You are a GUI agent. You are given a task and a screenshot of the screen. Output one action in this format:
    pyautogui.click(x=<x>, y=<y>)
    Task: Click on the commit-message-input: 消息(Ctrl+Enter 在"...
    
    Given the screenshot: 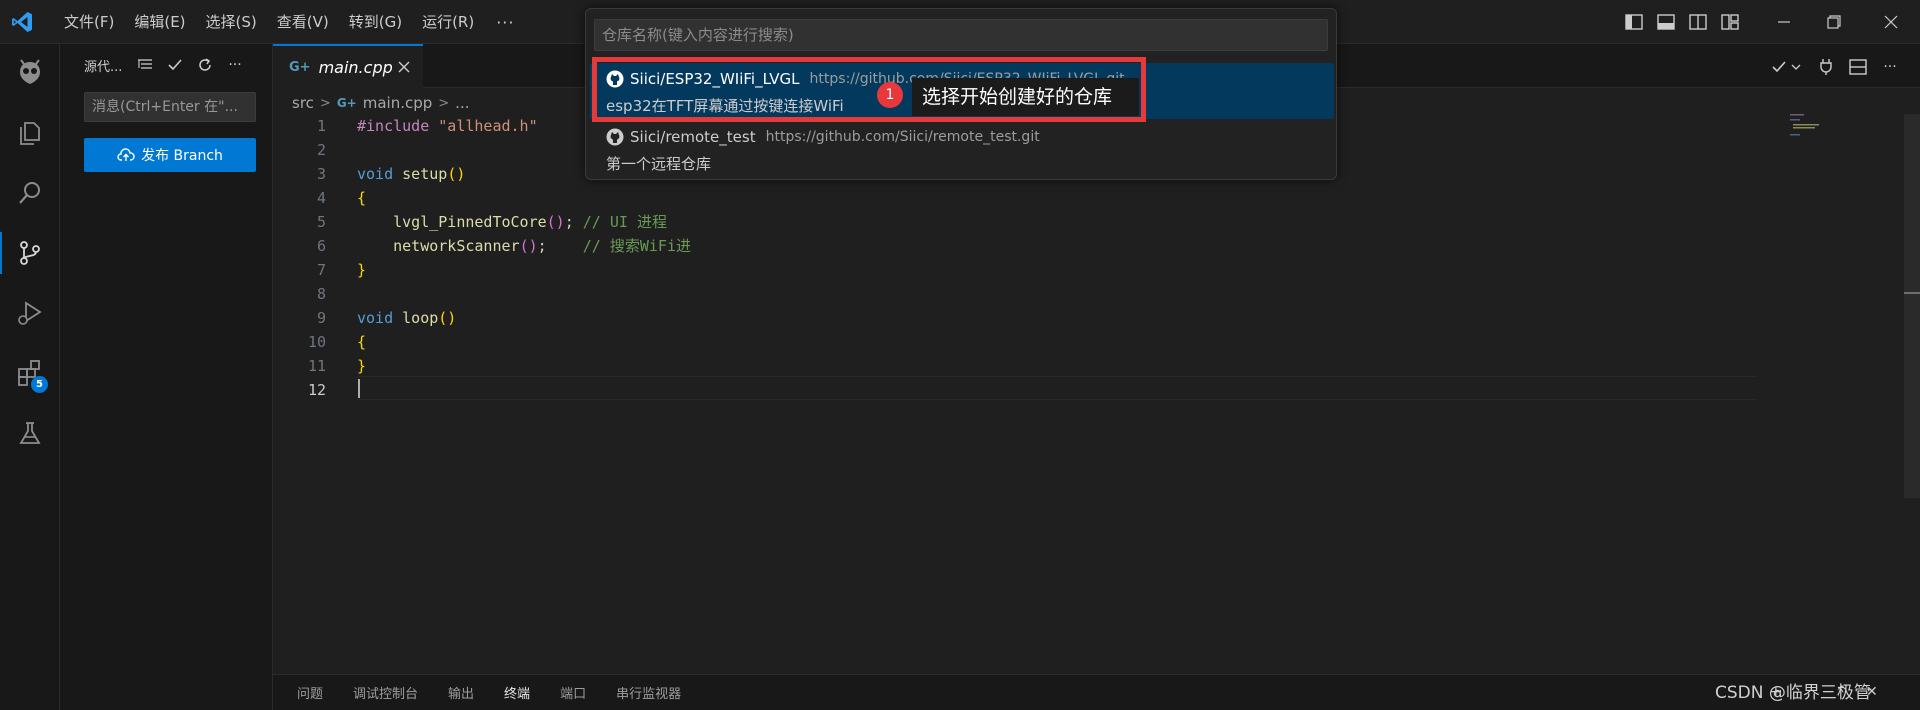 What is the action you would take?
    pyautogui.click(x=170, y=107)
    